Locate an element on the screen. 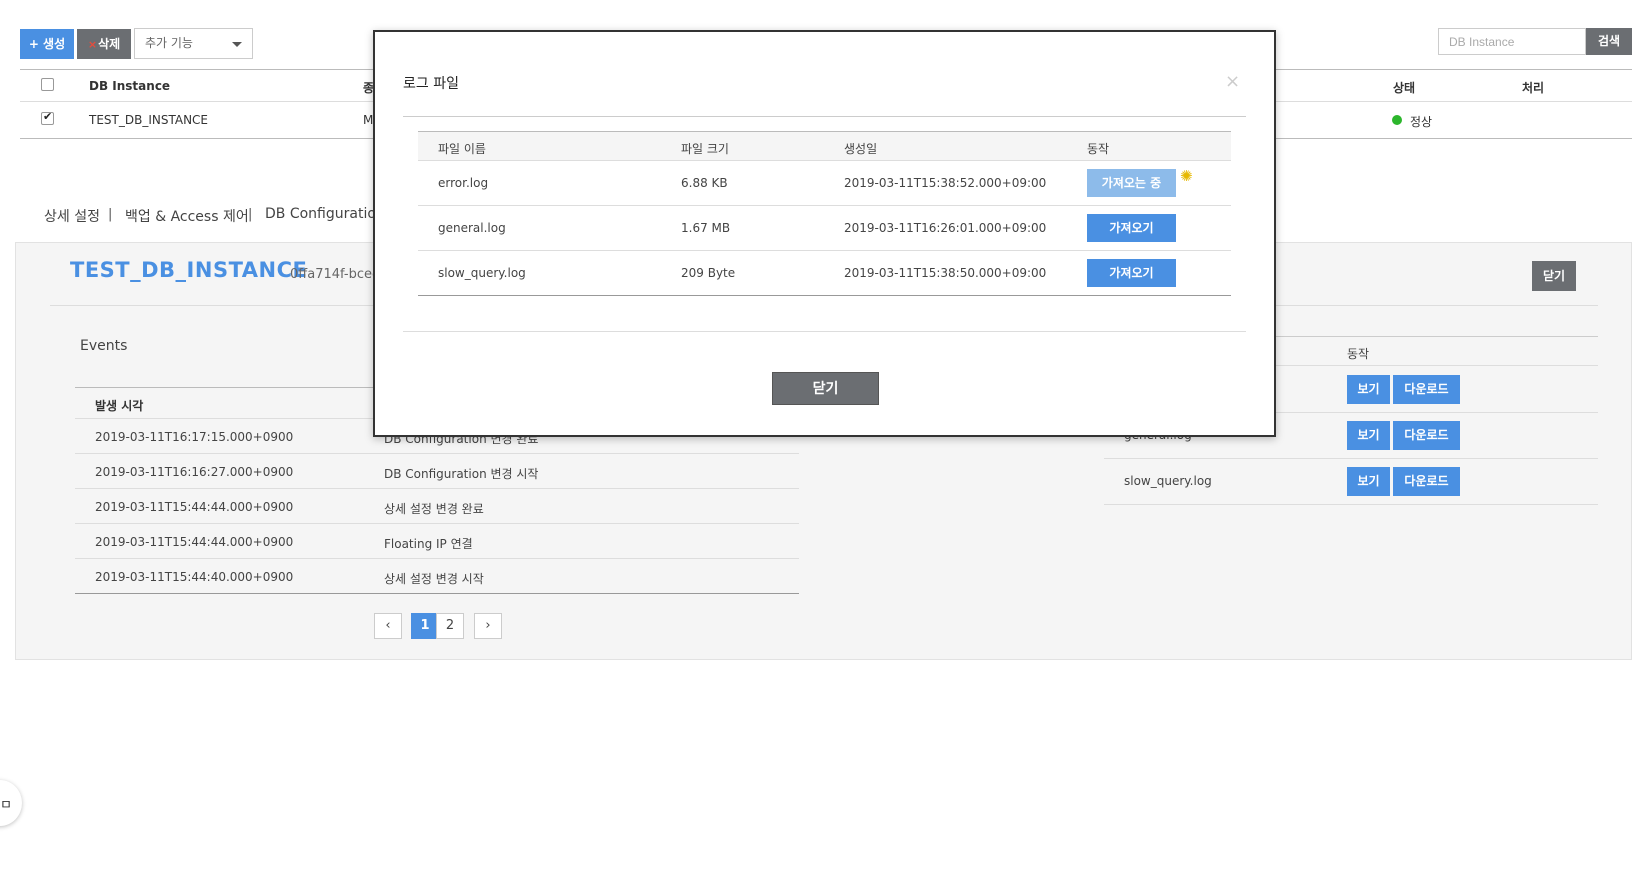 Image resolution: width=1644 pixels, height=874 pixels. delete-x-icon: × is located at coordinates (92, 44).